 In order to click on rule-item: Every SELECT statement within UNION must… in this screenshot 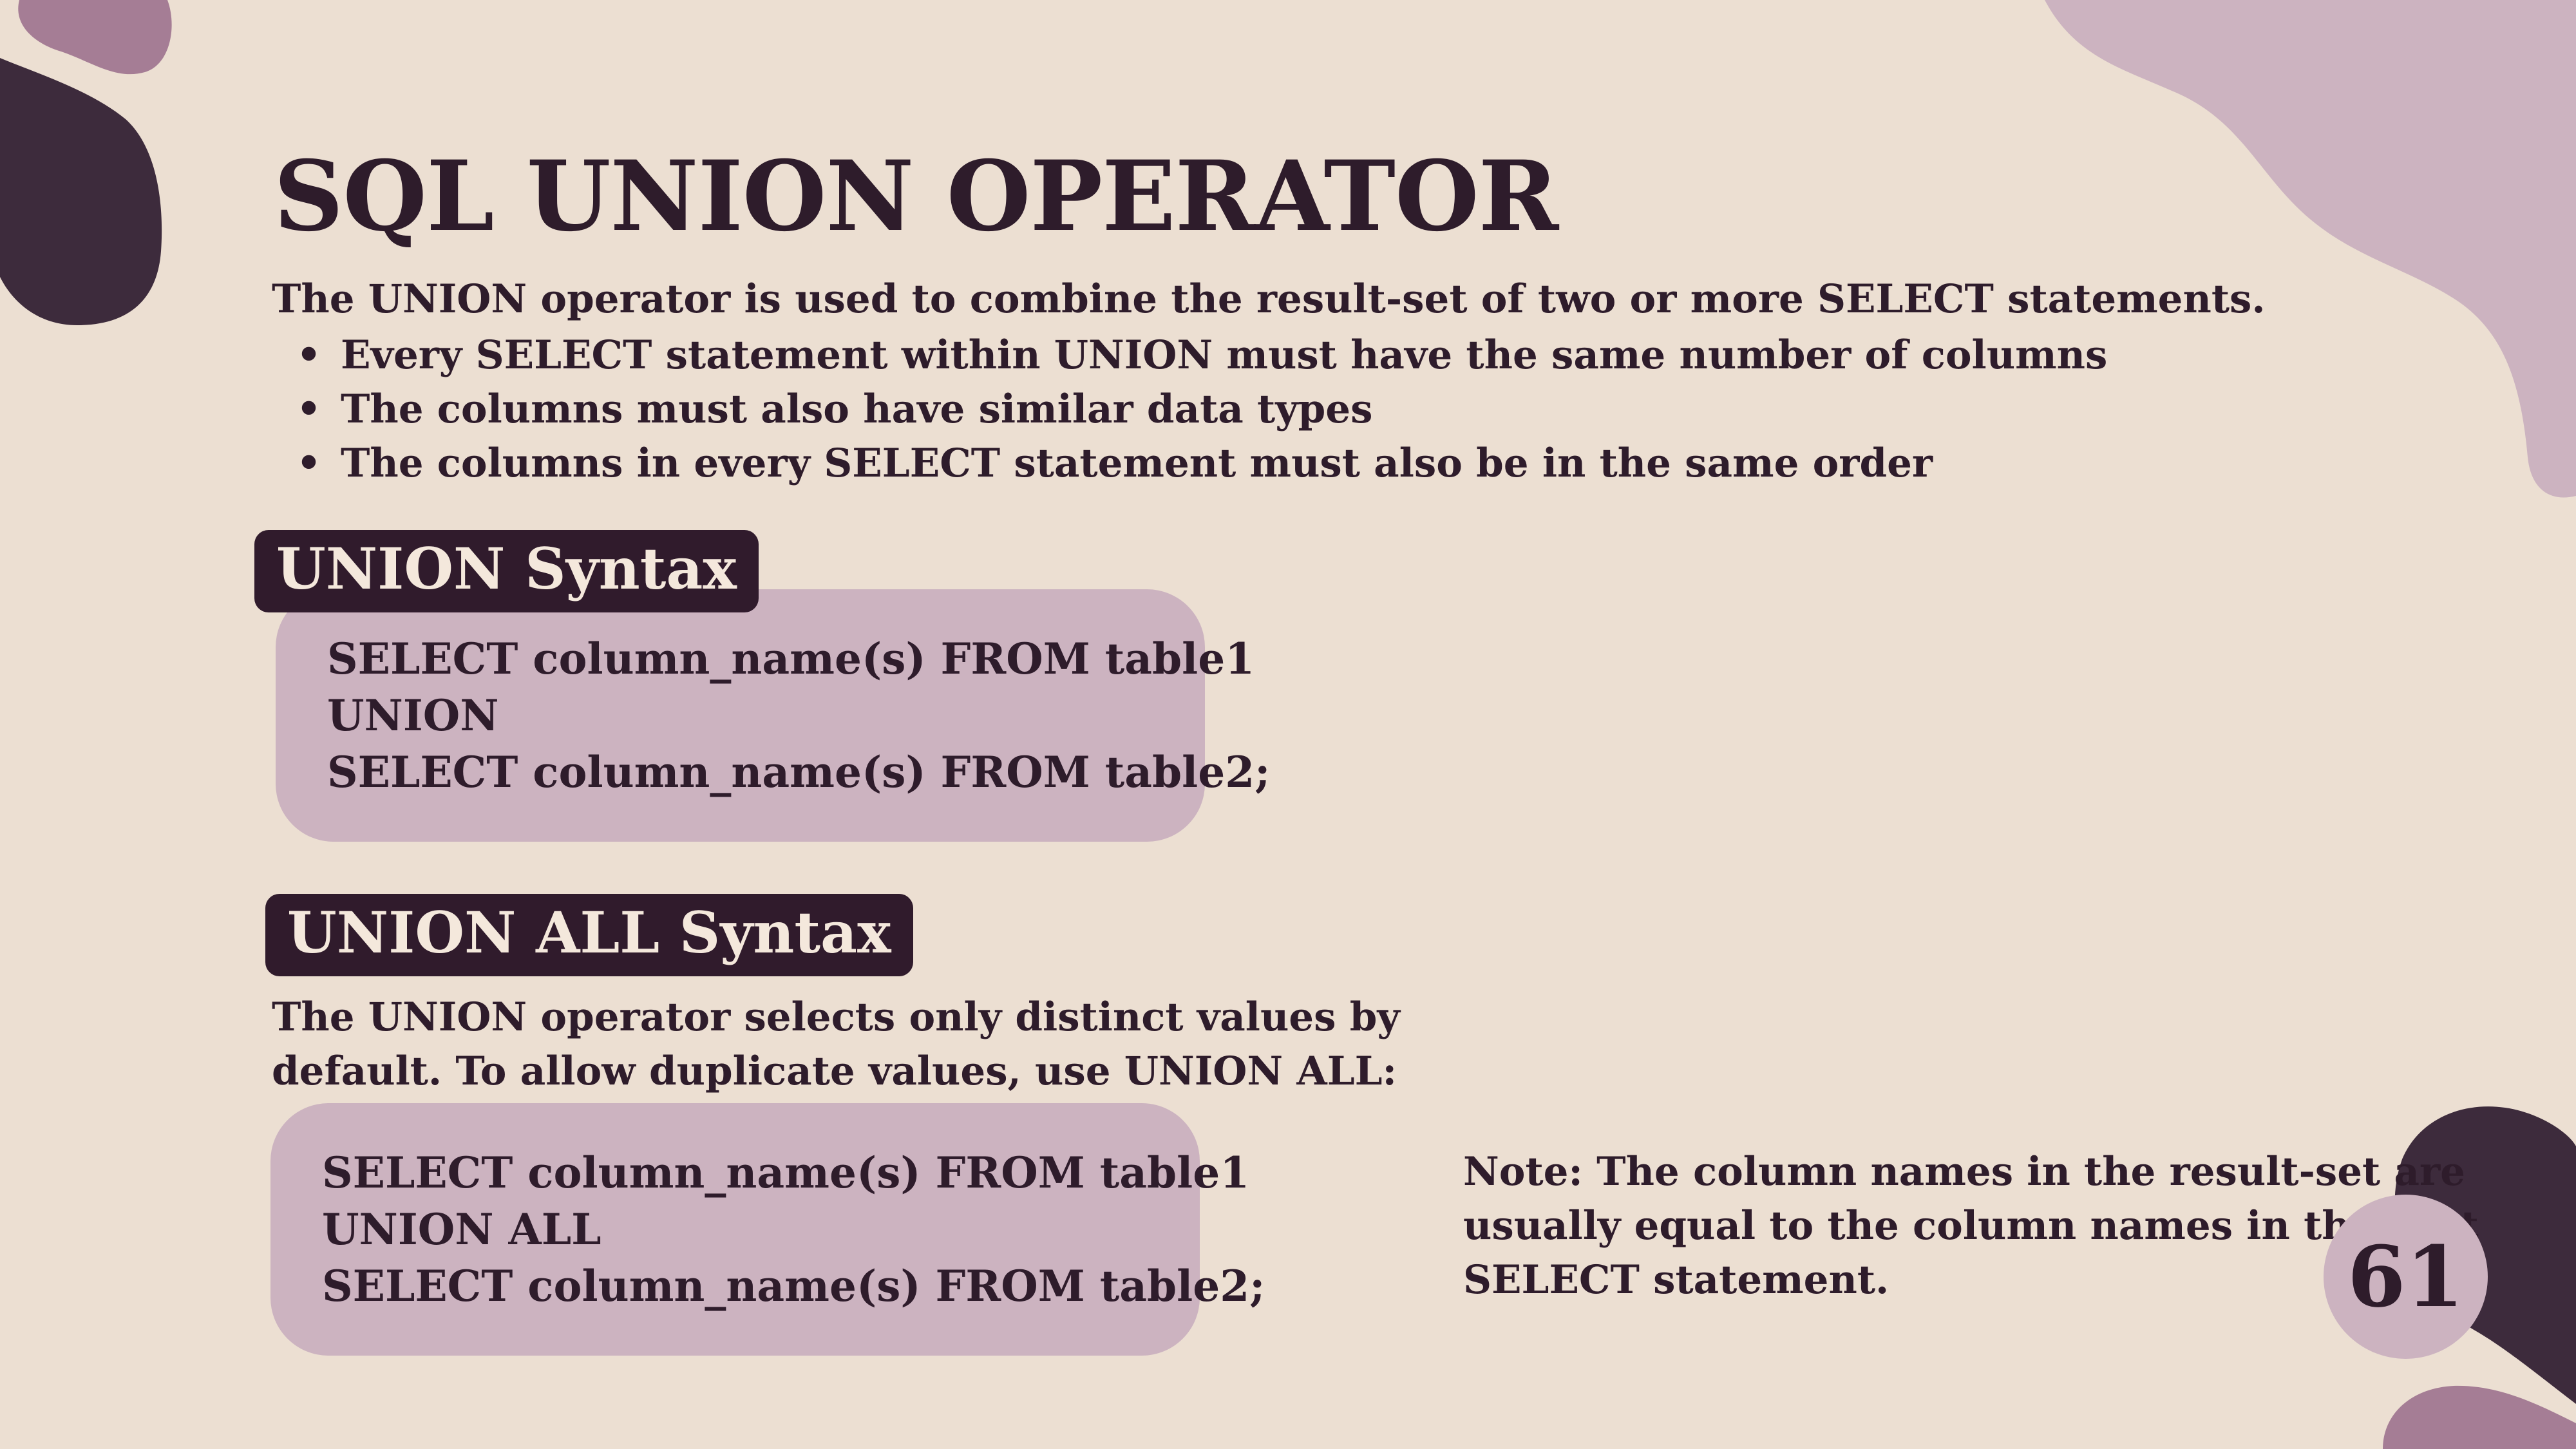, I will do `click(1201, 355)`.